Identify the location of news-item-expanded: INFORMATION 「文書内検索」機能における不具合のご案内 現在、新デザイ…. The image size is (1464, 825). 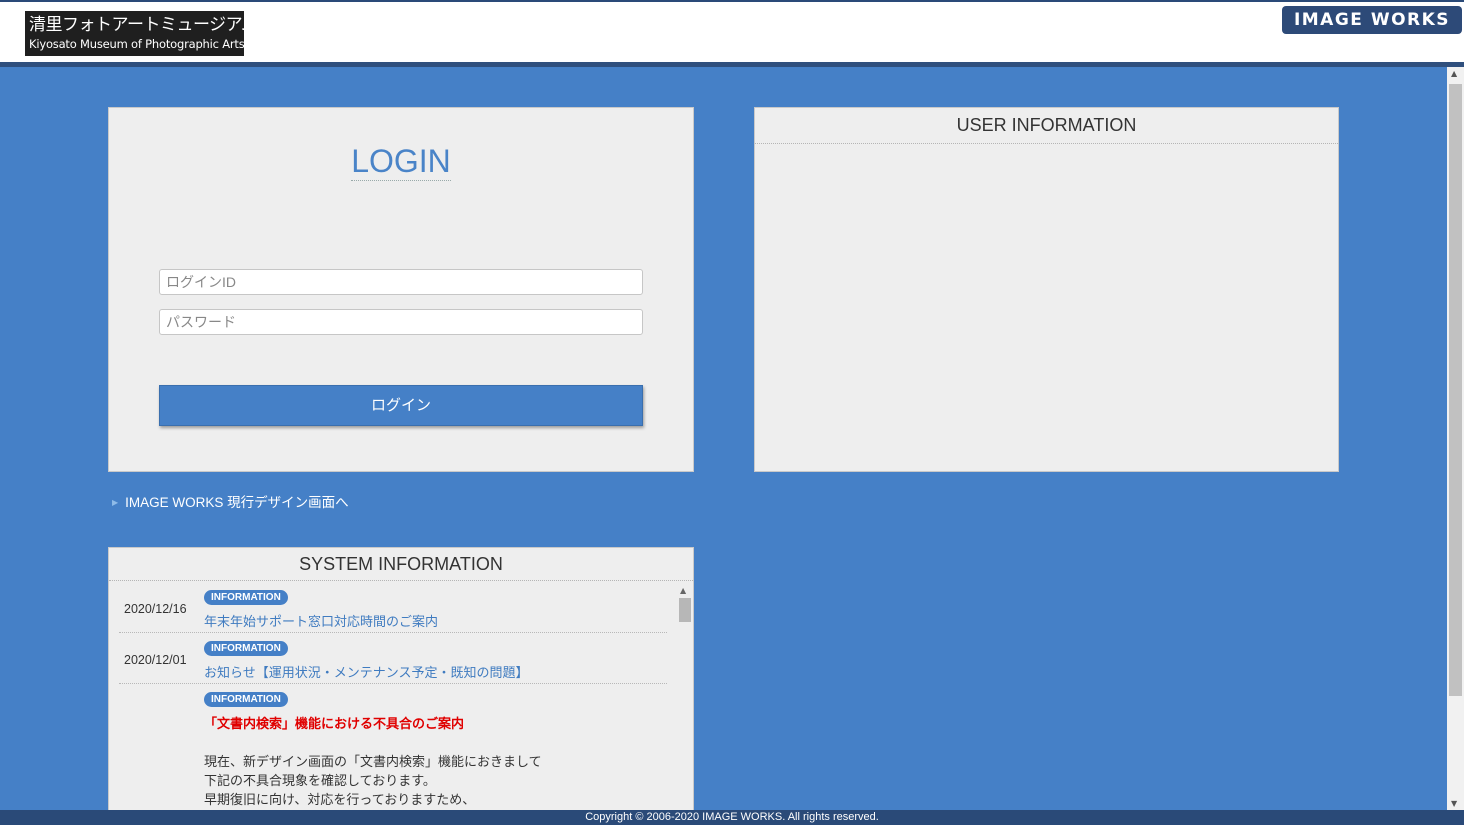
(393, 750).